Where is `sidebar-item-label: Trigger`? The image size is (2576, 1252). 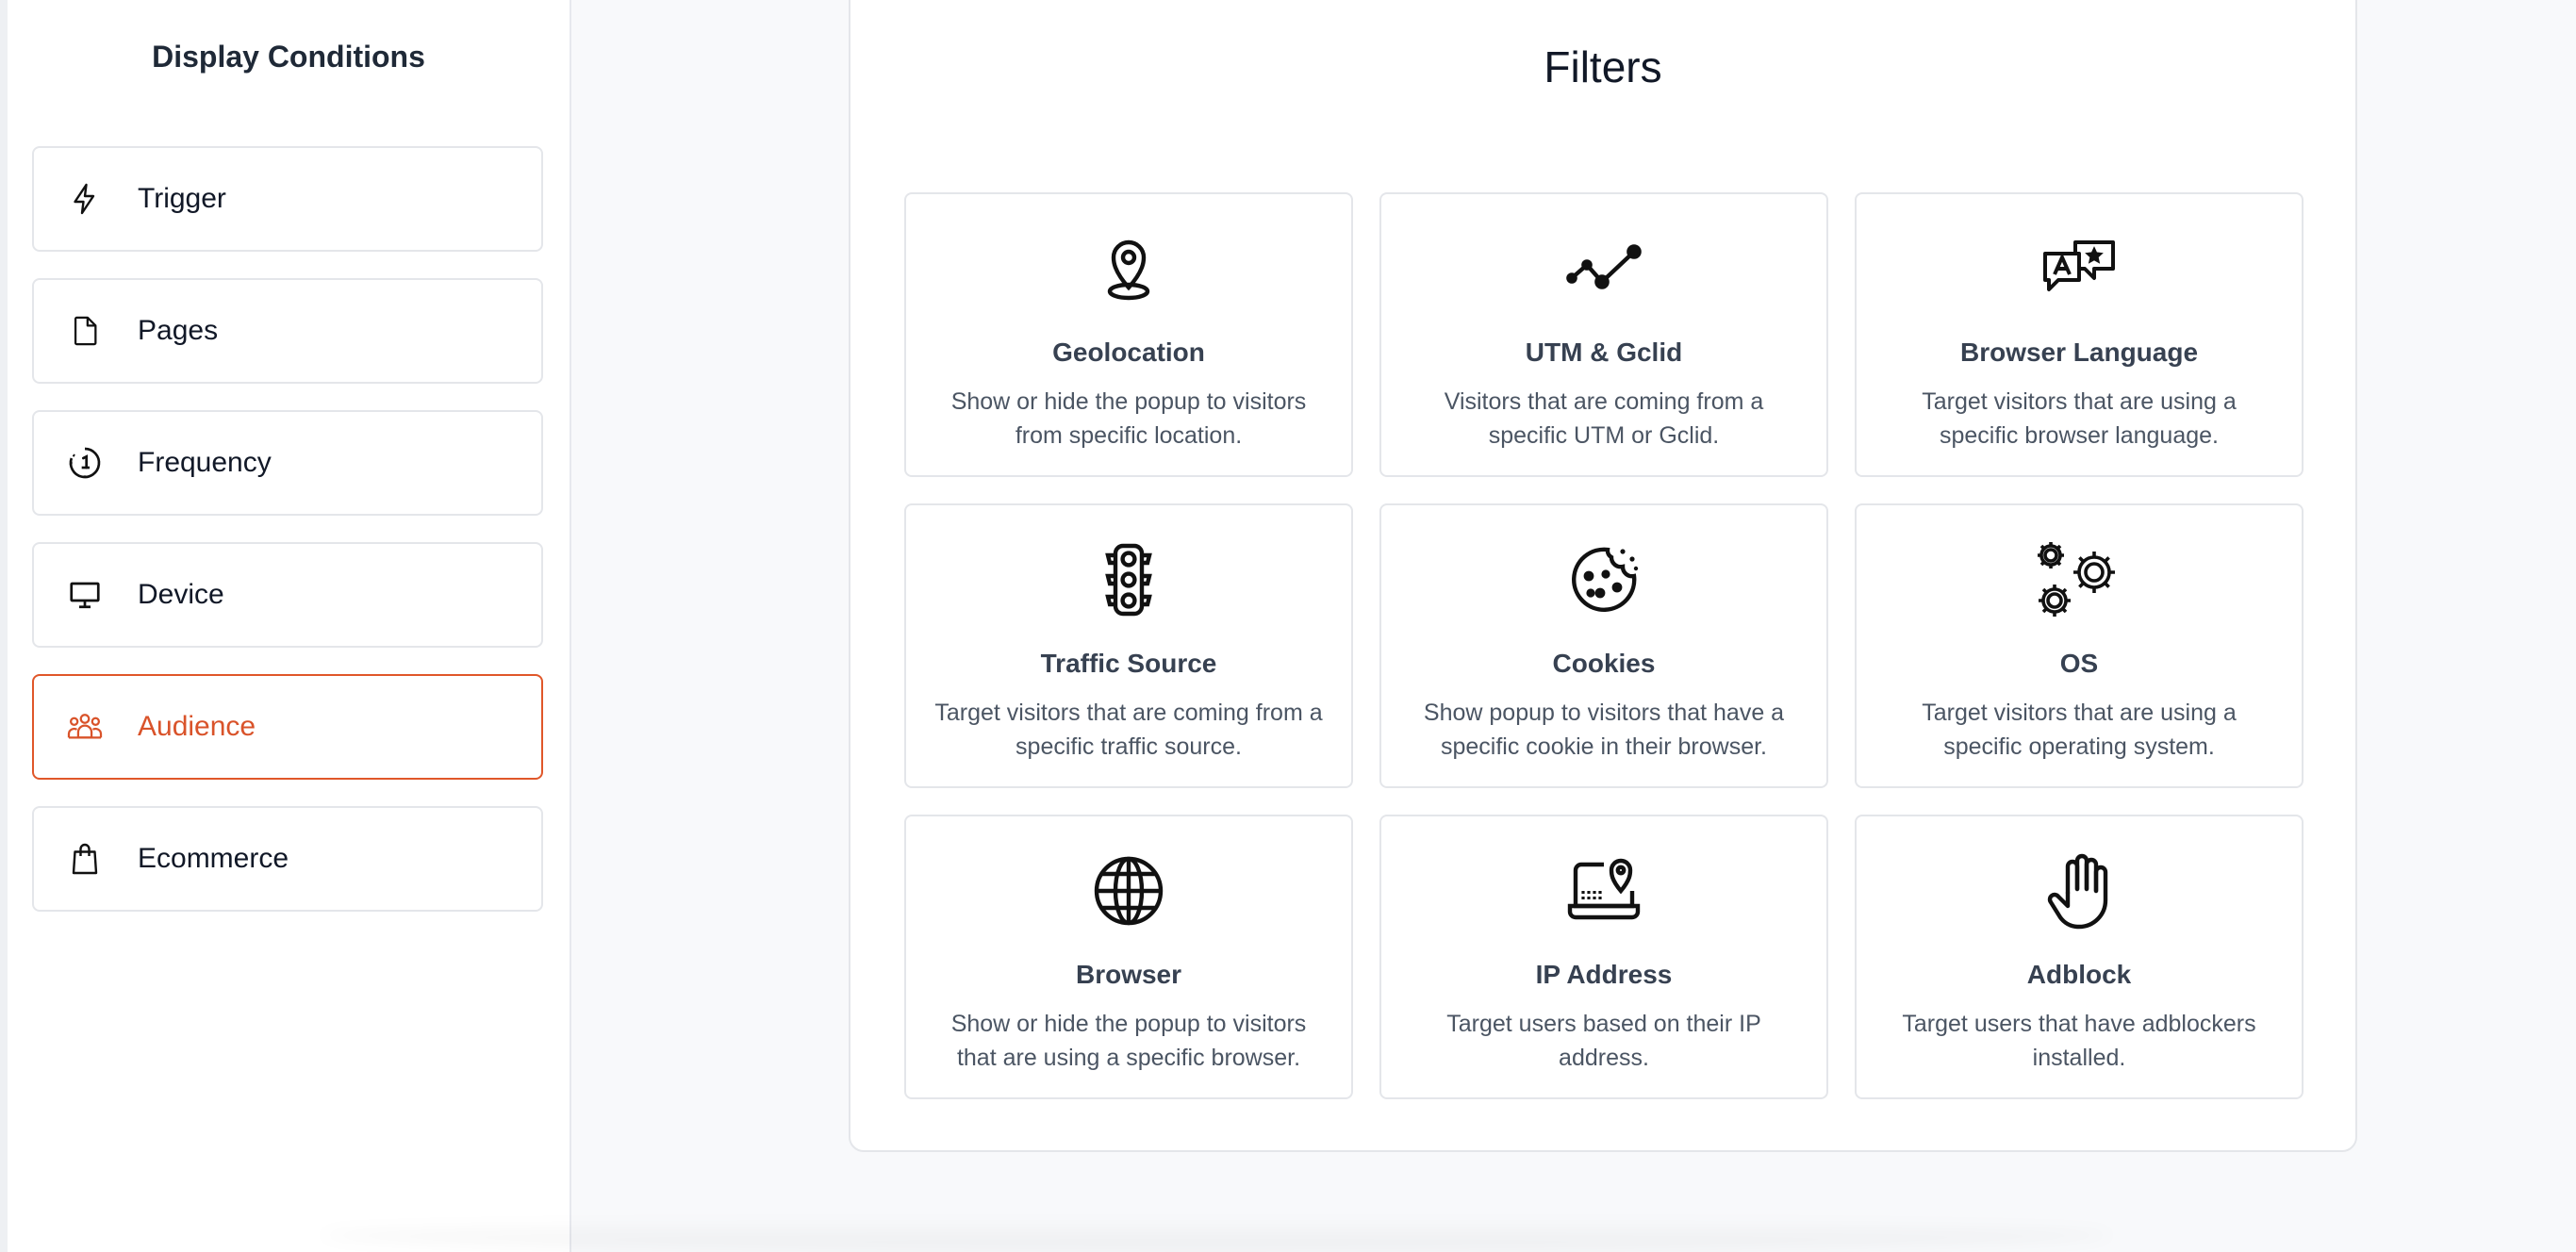 sidebar-item-label: Trigger is located at coordinates (182, 198).